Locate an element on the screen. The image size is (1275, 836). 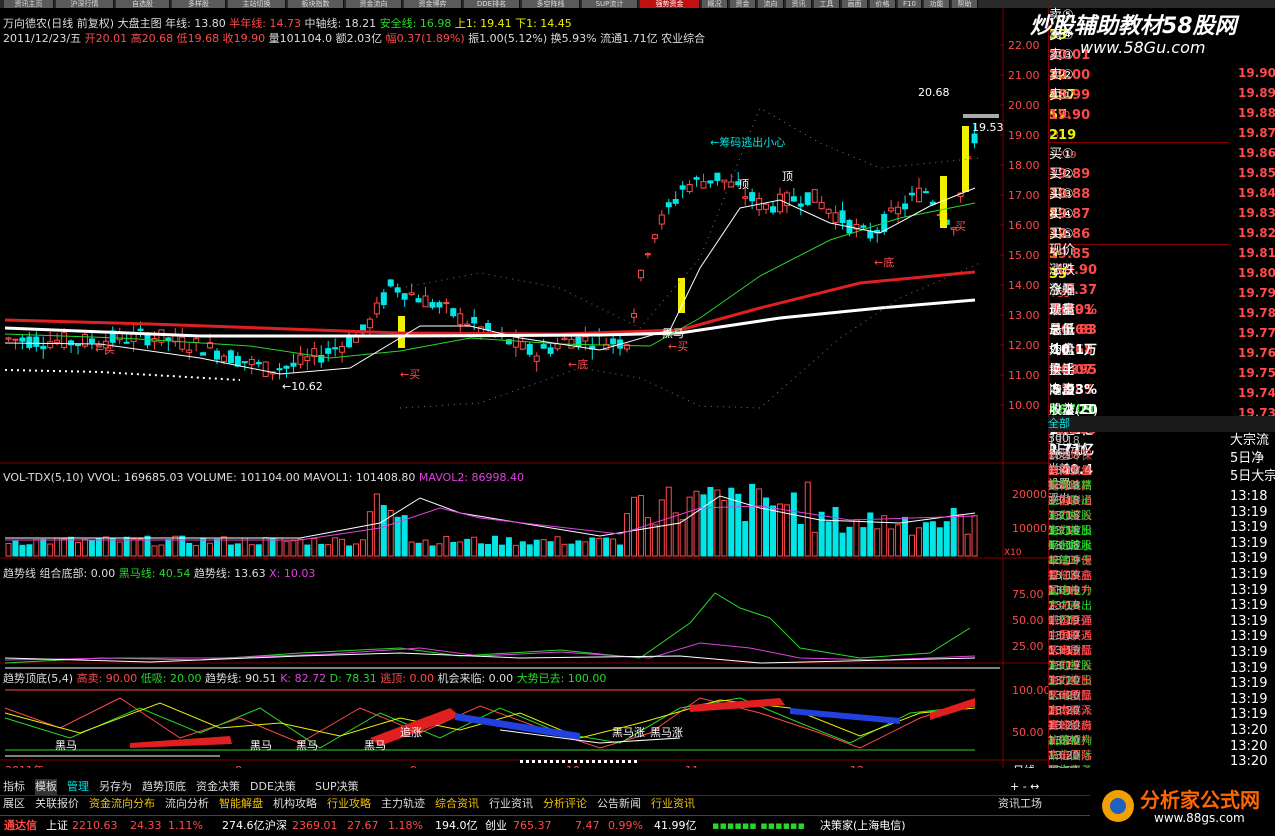
toolbar-button-10: SUP流计 is located at coordinates (610, 4).